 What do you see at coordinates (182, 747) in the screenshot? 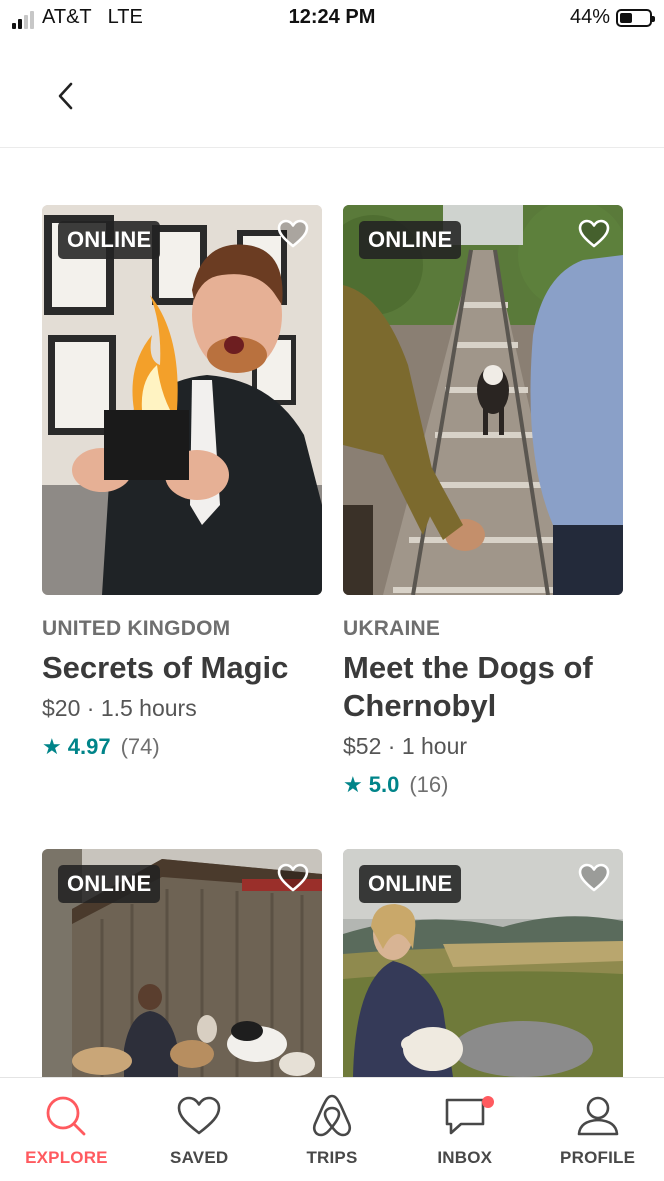
I see `experience-rating: ★ 4.97 (74)` at bounding box center [182, 747].